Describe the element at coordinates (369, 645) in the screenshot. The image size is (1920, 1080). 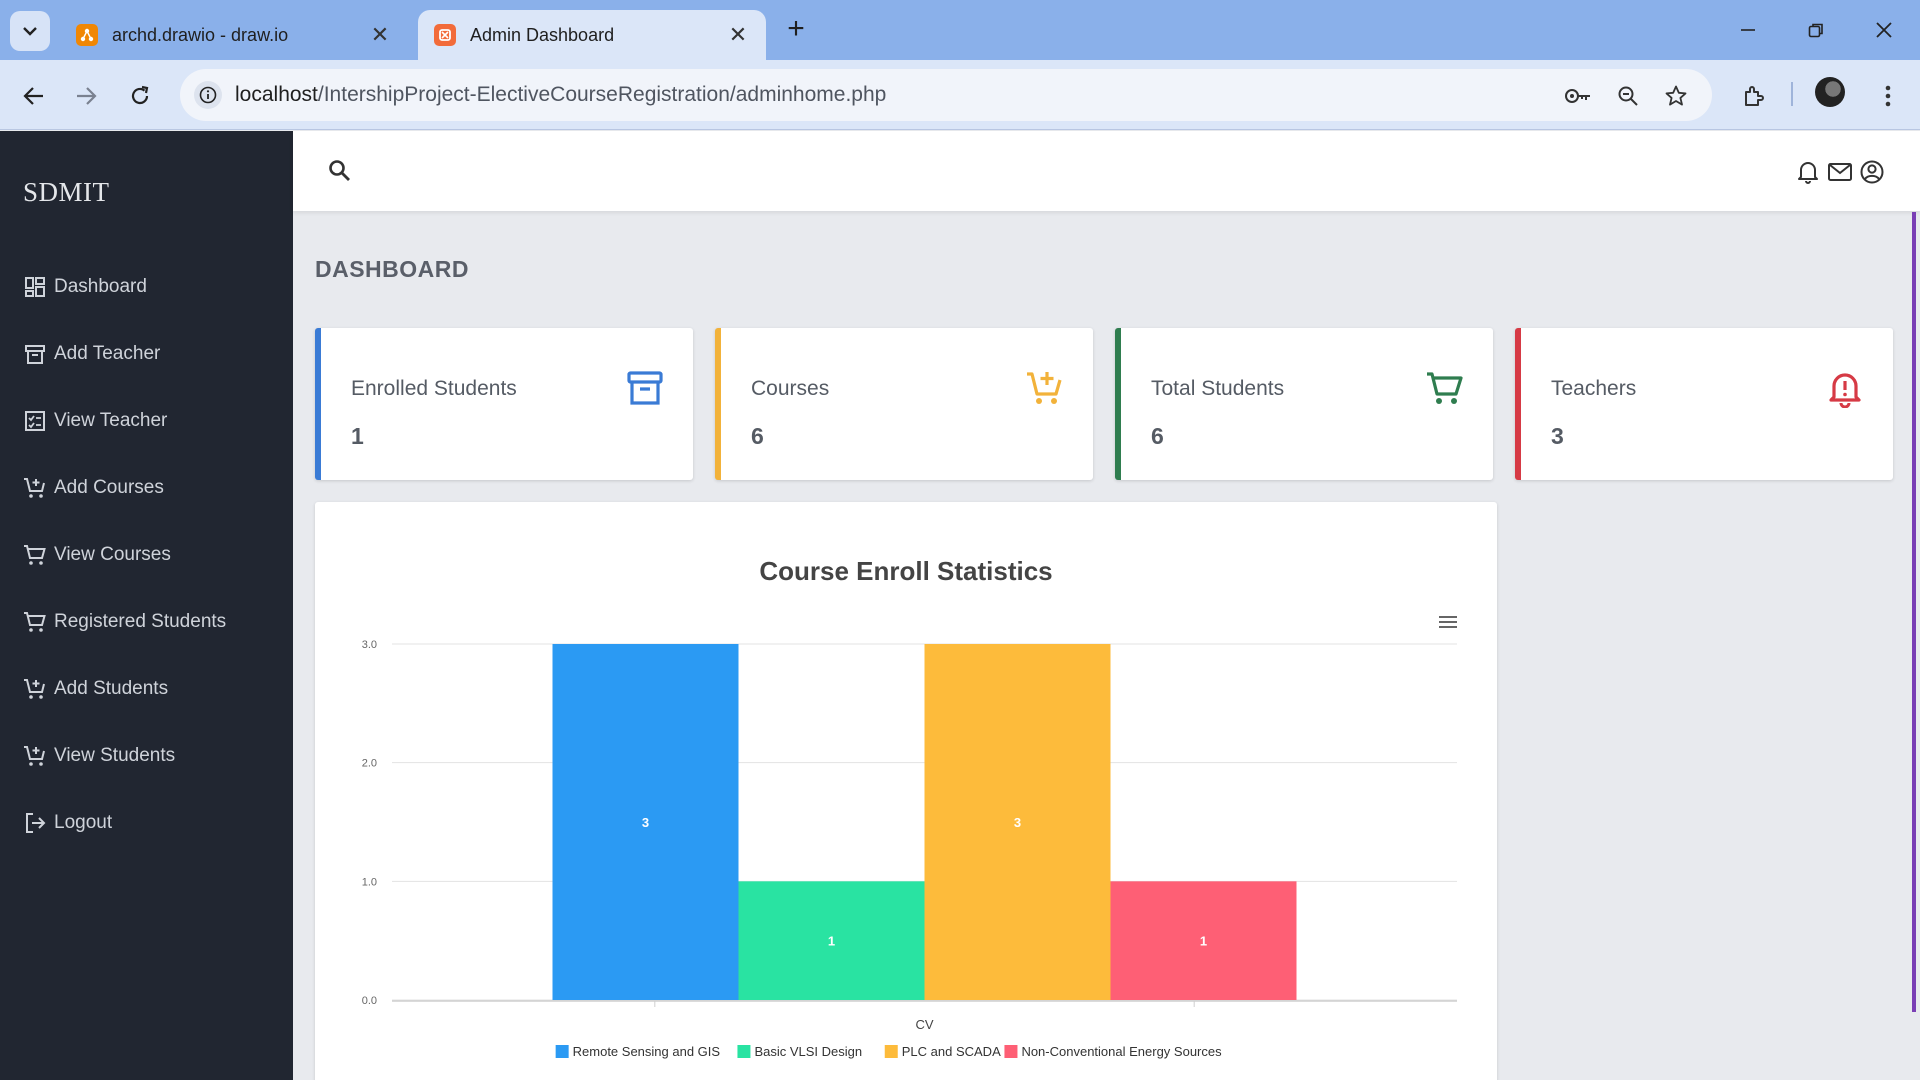
I see `y-tick-label: 3.0` at that location.